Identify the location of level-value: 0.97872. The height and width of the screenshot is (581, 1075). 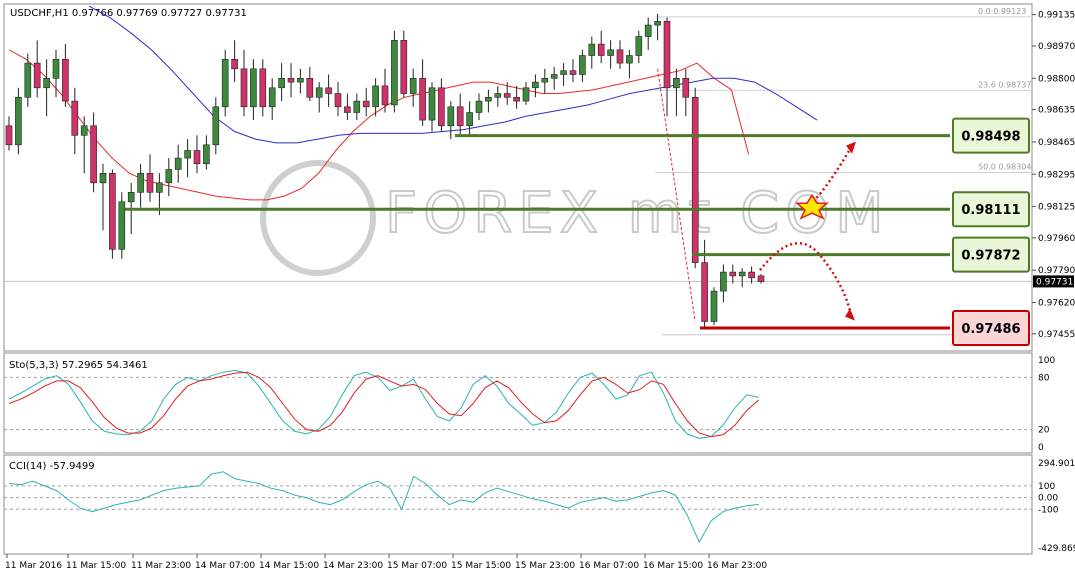
(990, 256).